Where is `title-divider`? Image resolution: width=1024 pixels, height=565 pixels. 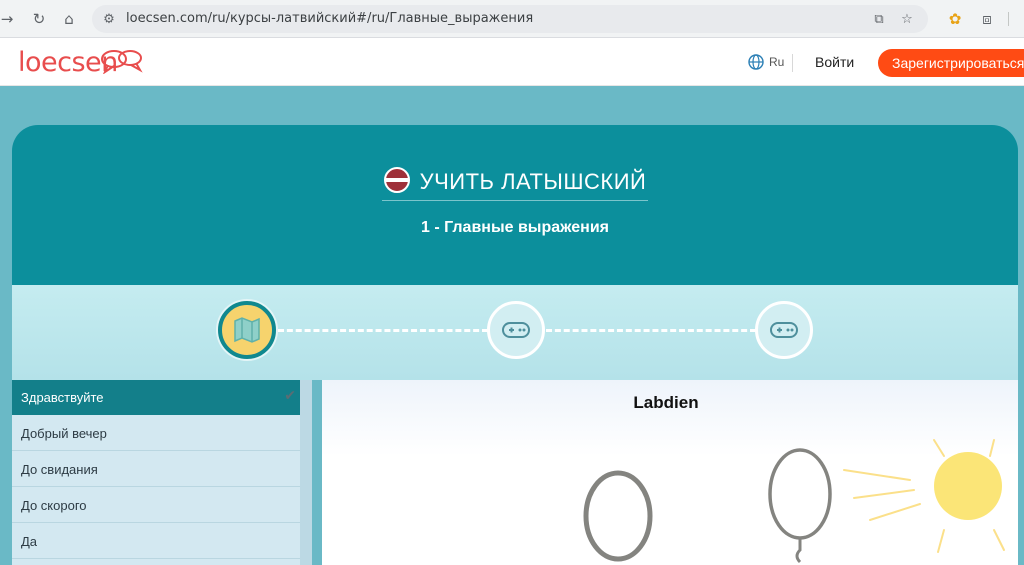
title-divider is located at coordinates (515, 200).